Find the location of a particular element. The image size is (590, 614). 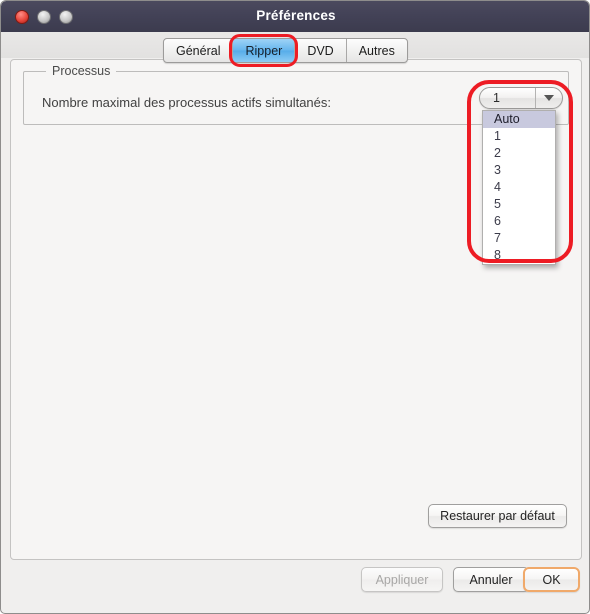

group-box-title: Processus is located at coordinates (81, 71).